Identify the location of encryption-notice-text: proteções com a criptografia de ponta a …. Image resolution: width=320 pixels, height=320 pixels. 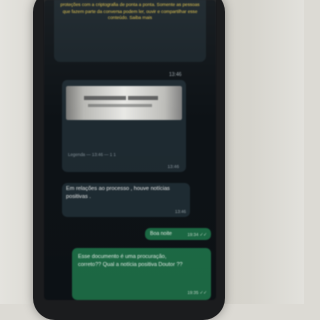
(130, 11).